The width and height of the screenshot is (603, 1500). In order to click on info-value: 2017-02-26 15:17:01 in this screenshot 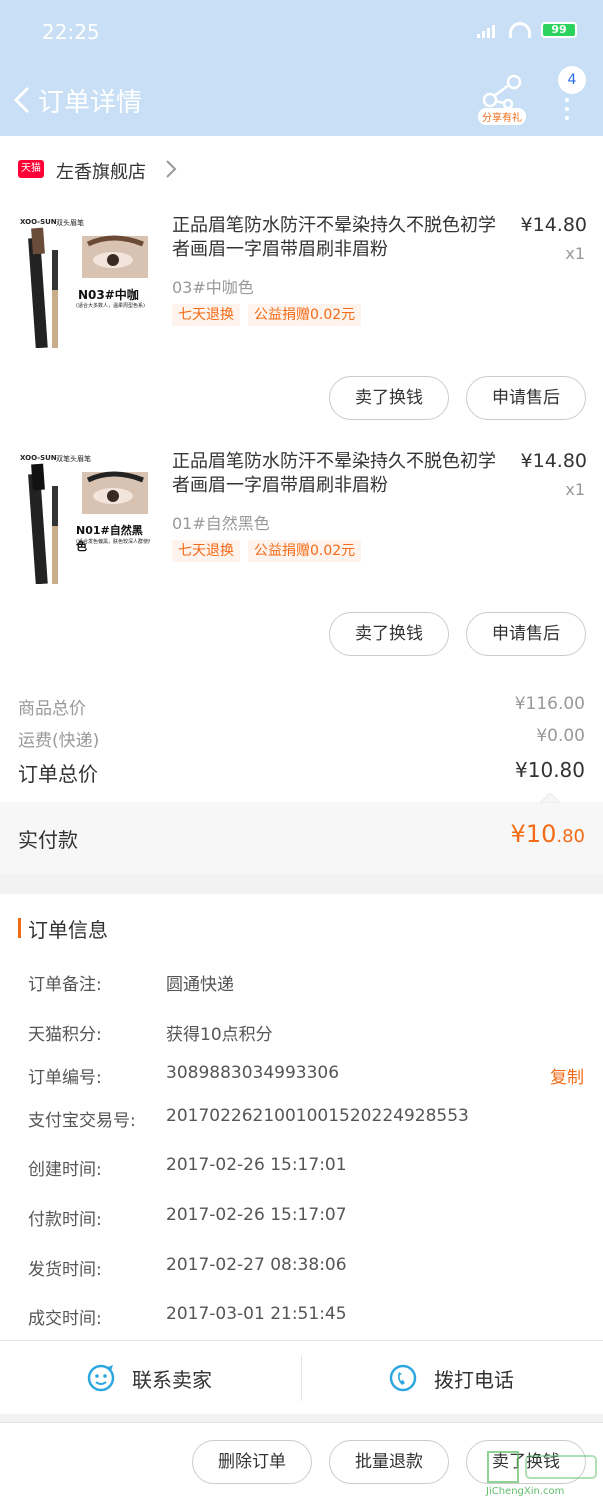, I will do `click(256, 1165)`.